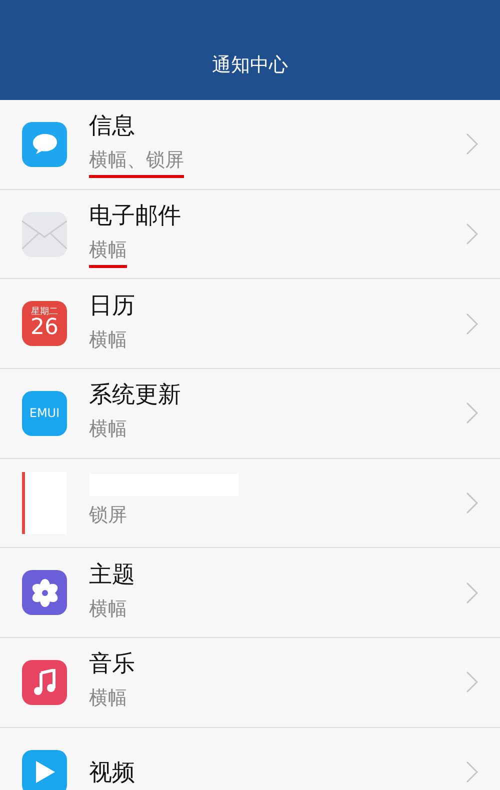  What do you see at coordinates (250, 65) in the screenshot?
I see `page-title: 通知中心` at bounding box center [250, 65].